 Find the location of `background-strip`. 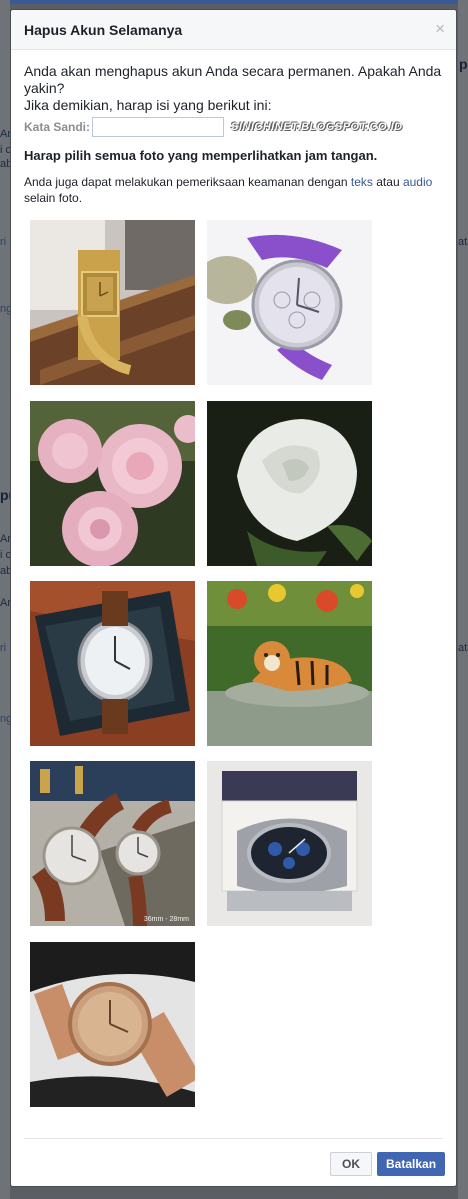

background-strip is located at coordinates (463, 599).